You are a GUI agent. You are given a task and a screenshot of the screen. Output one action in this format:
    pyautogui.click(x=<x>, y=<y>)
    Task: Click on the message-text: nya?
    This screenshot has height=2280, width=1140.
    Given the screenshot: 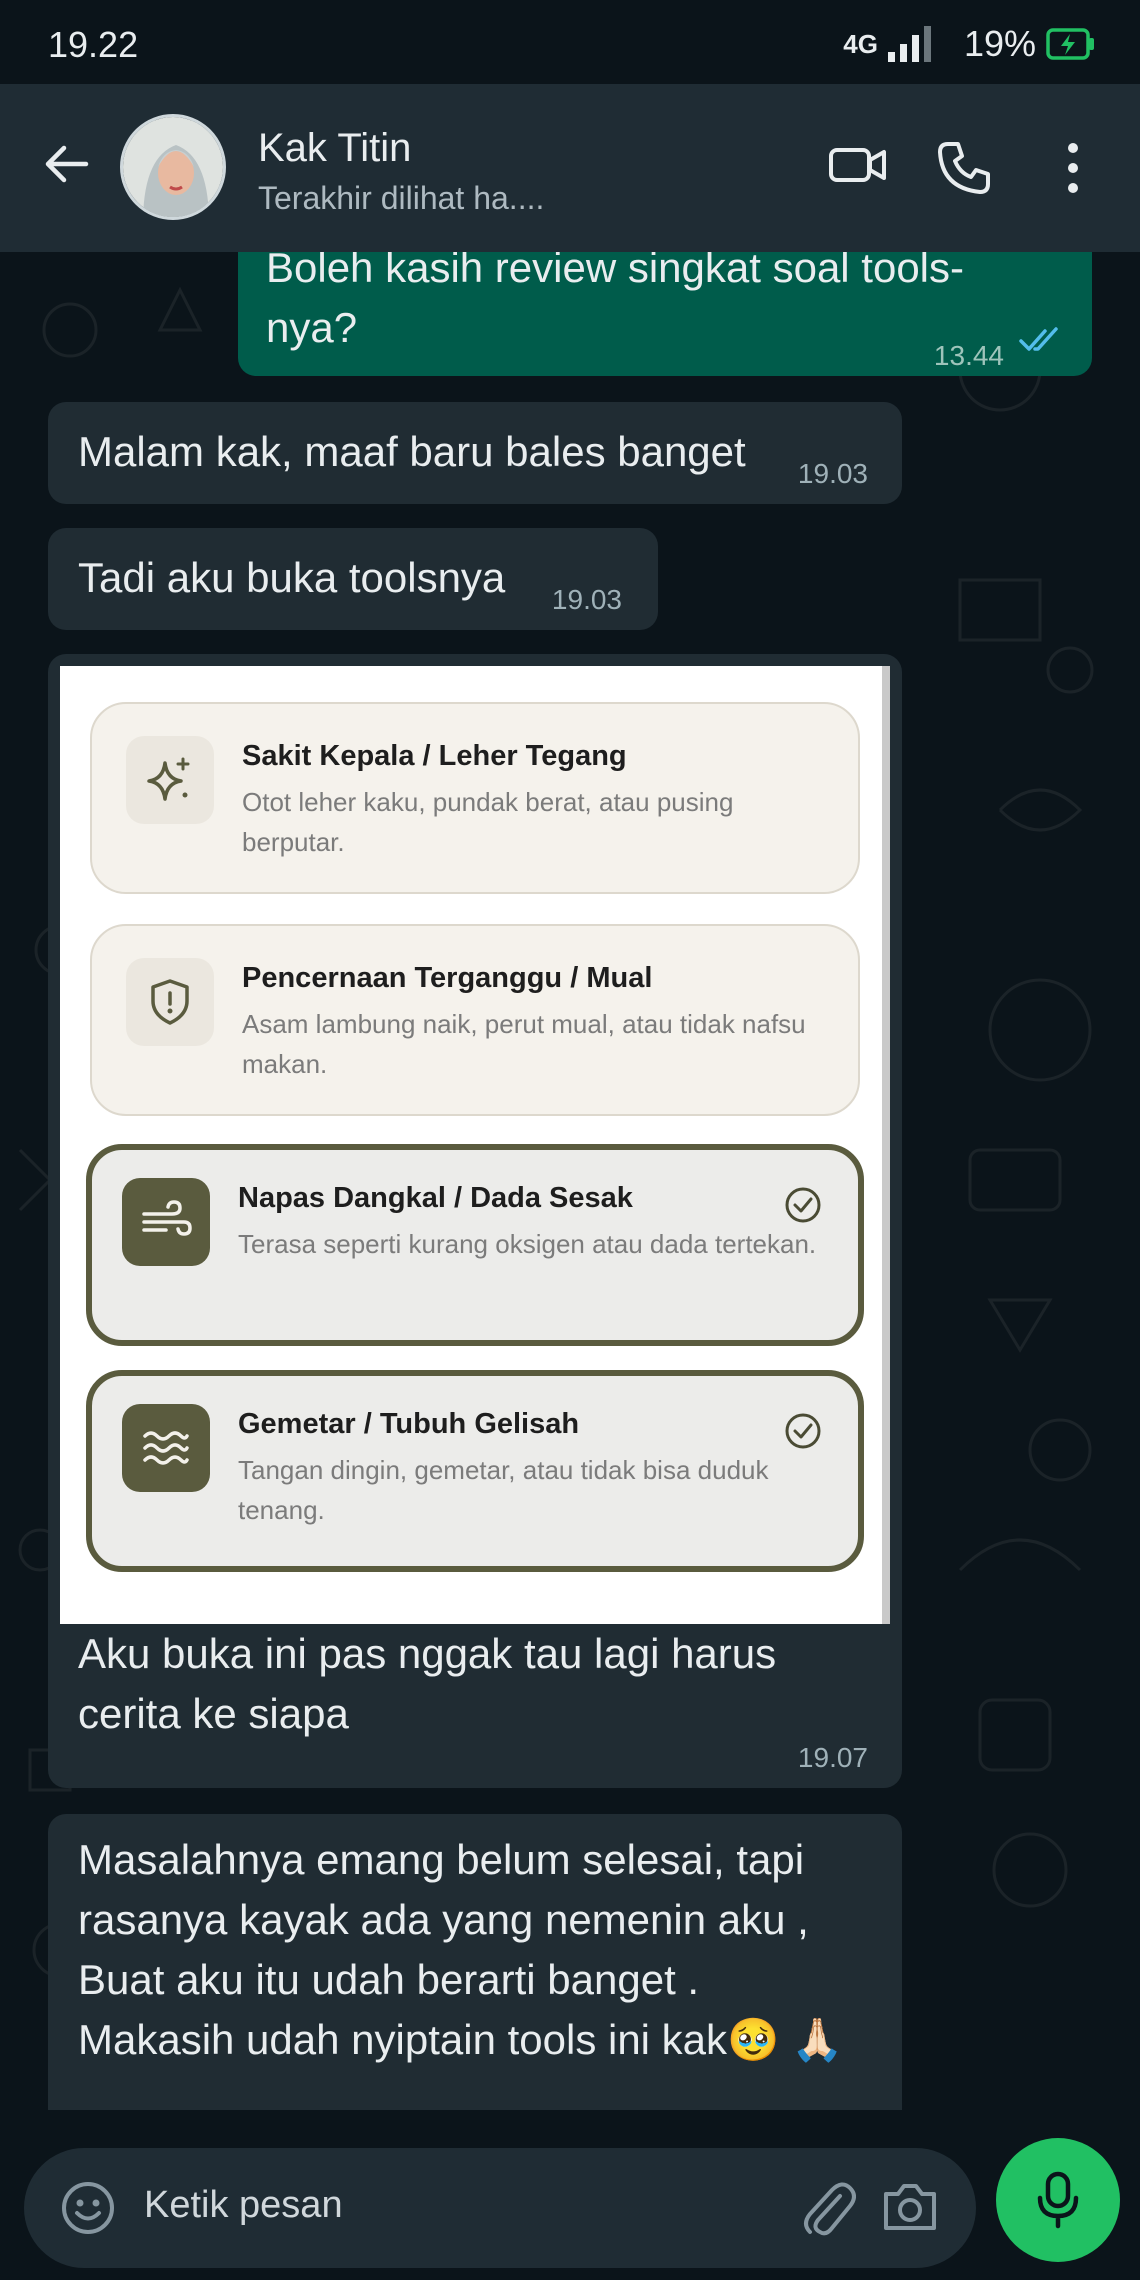 What is the action you would take?
    pyautogui.click(x=312, y=327)
    